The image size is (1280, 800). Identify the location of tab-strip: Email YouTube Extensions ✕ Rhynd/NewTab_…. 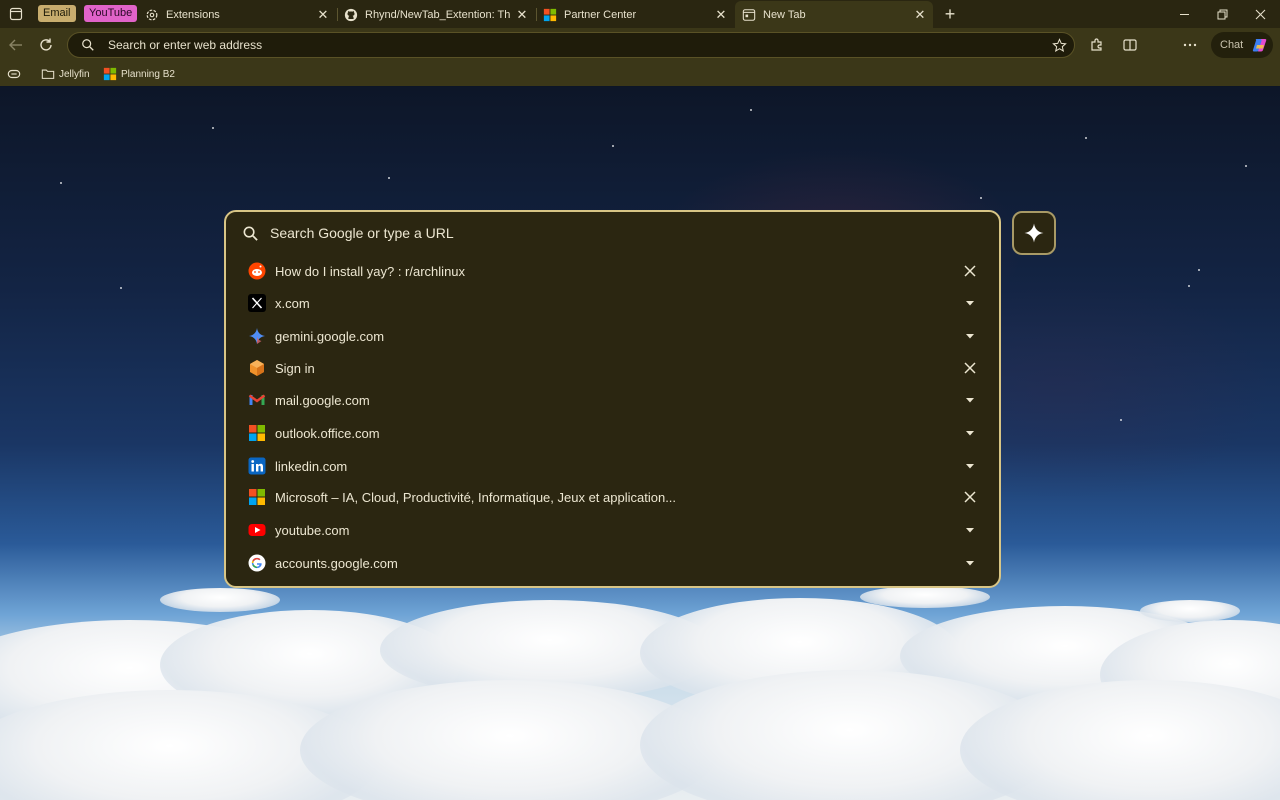
(640, 14).